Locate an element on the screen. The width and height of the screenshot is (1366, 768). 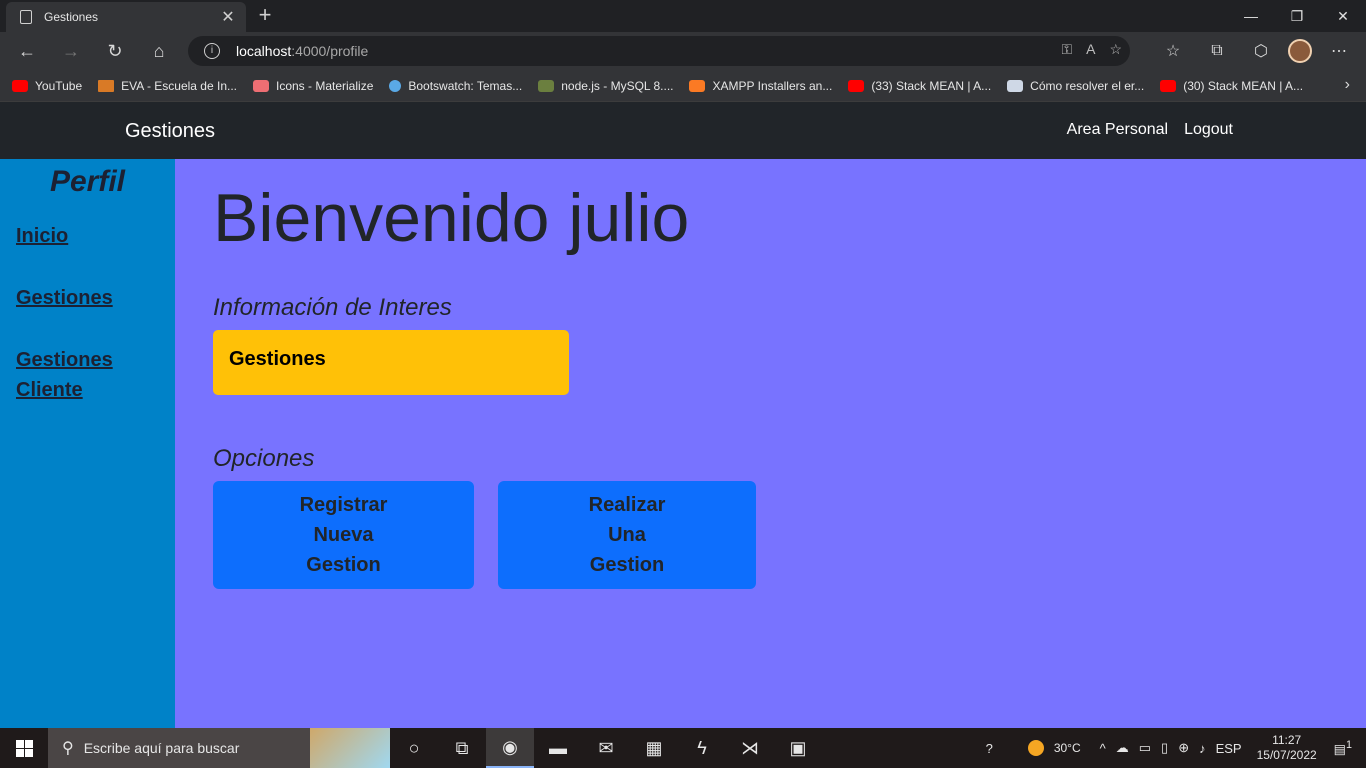
new-tab-icon: + is located at coordinates (265, 15).